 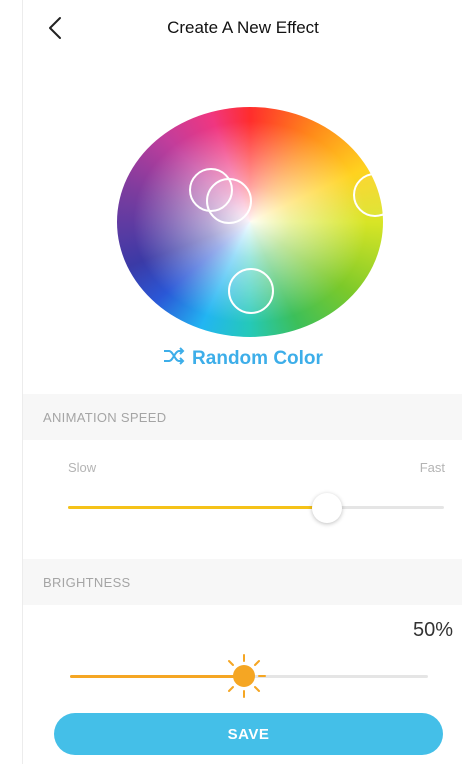 I want to click on brightness-track-fill, so click(x=157, y=676).